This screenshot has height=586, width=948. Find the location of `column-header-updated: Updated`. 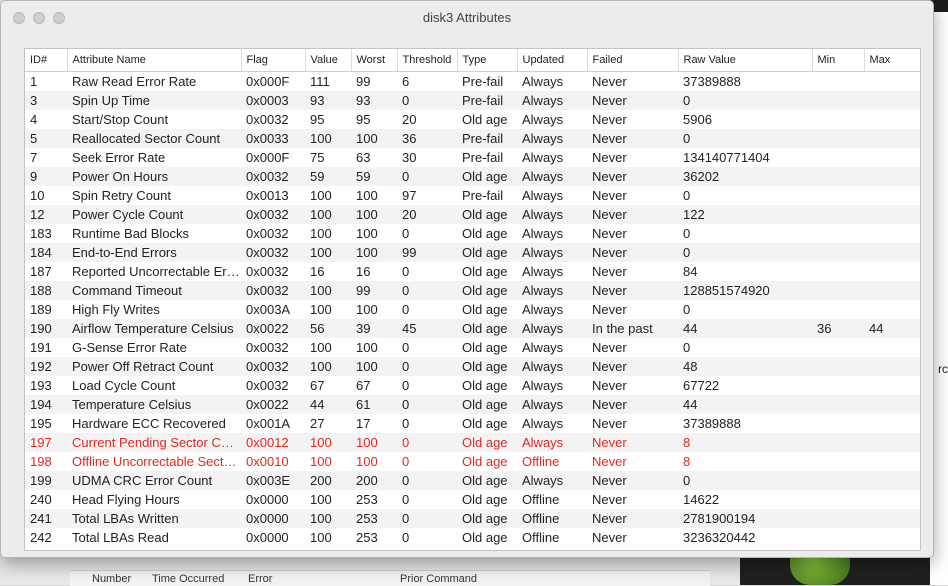

column-header-updated: Updated is located at coordinates (552, 60).